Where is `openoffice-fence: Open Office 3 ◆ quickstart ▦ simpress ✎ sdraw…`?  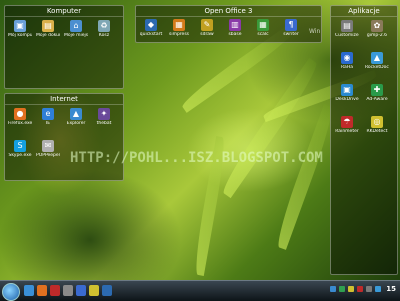
openoffice-fence: Open Office 3 ◆ quickstart ▦ simpress ✎ sdraw… is located at coordinates (228, 24).